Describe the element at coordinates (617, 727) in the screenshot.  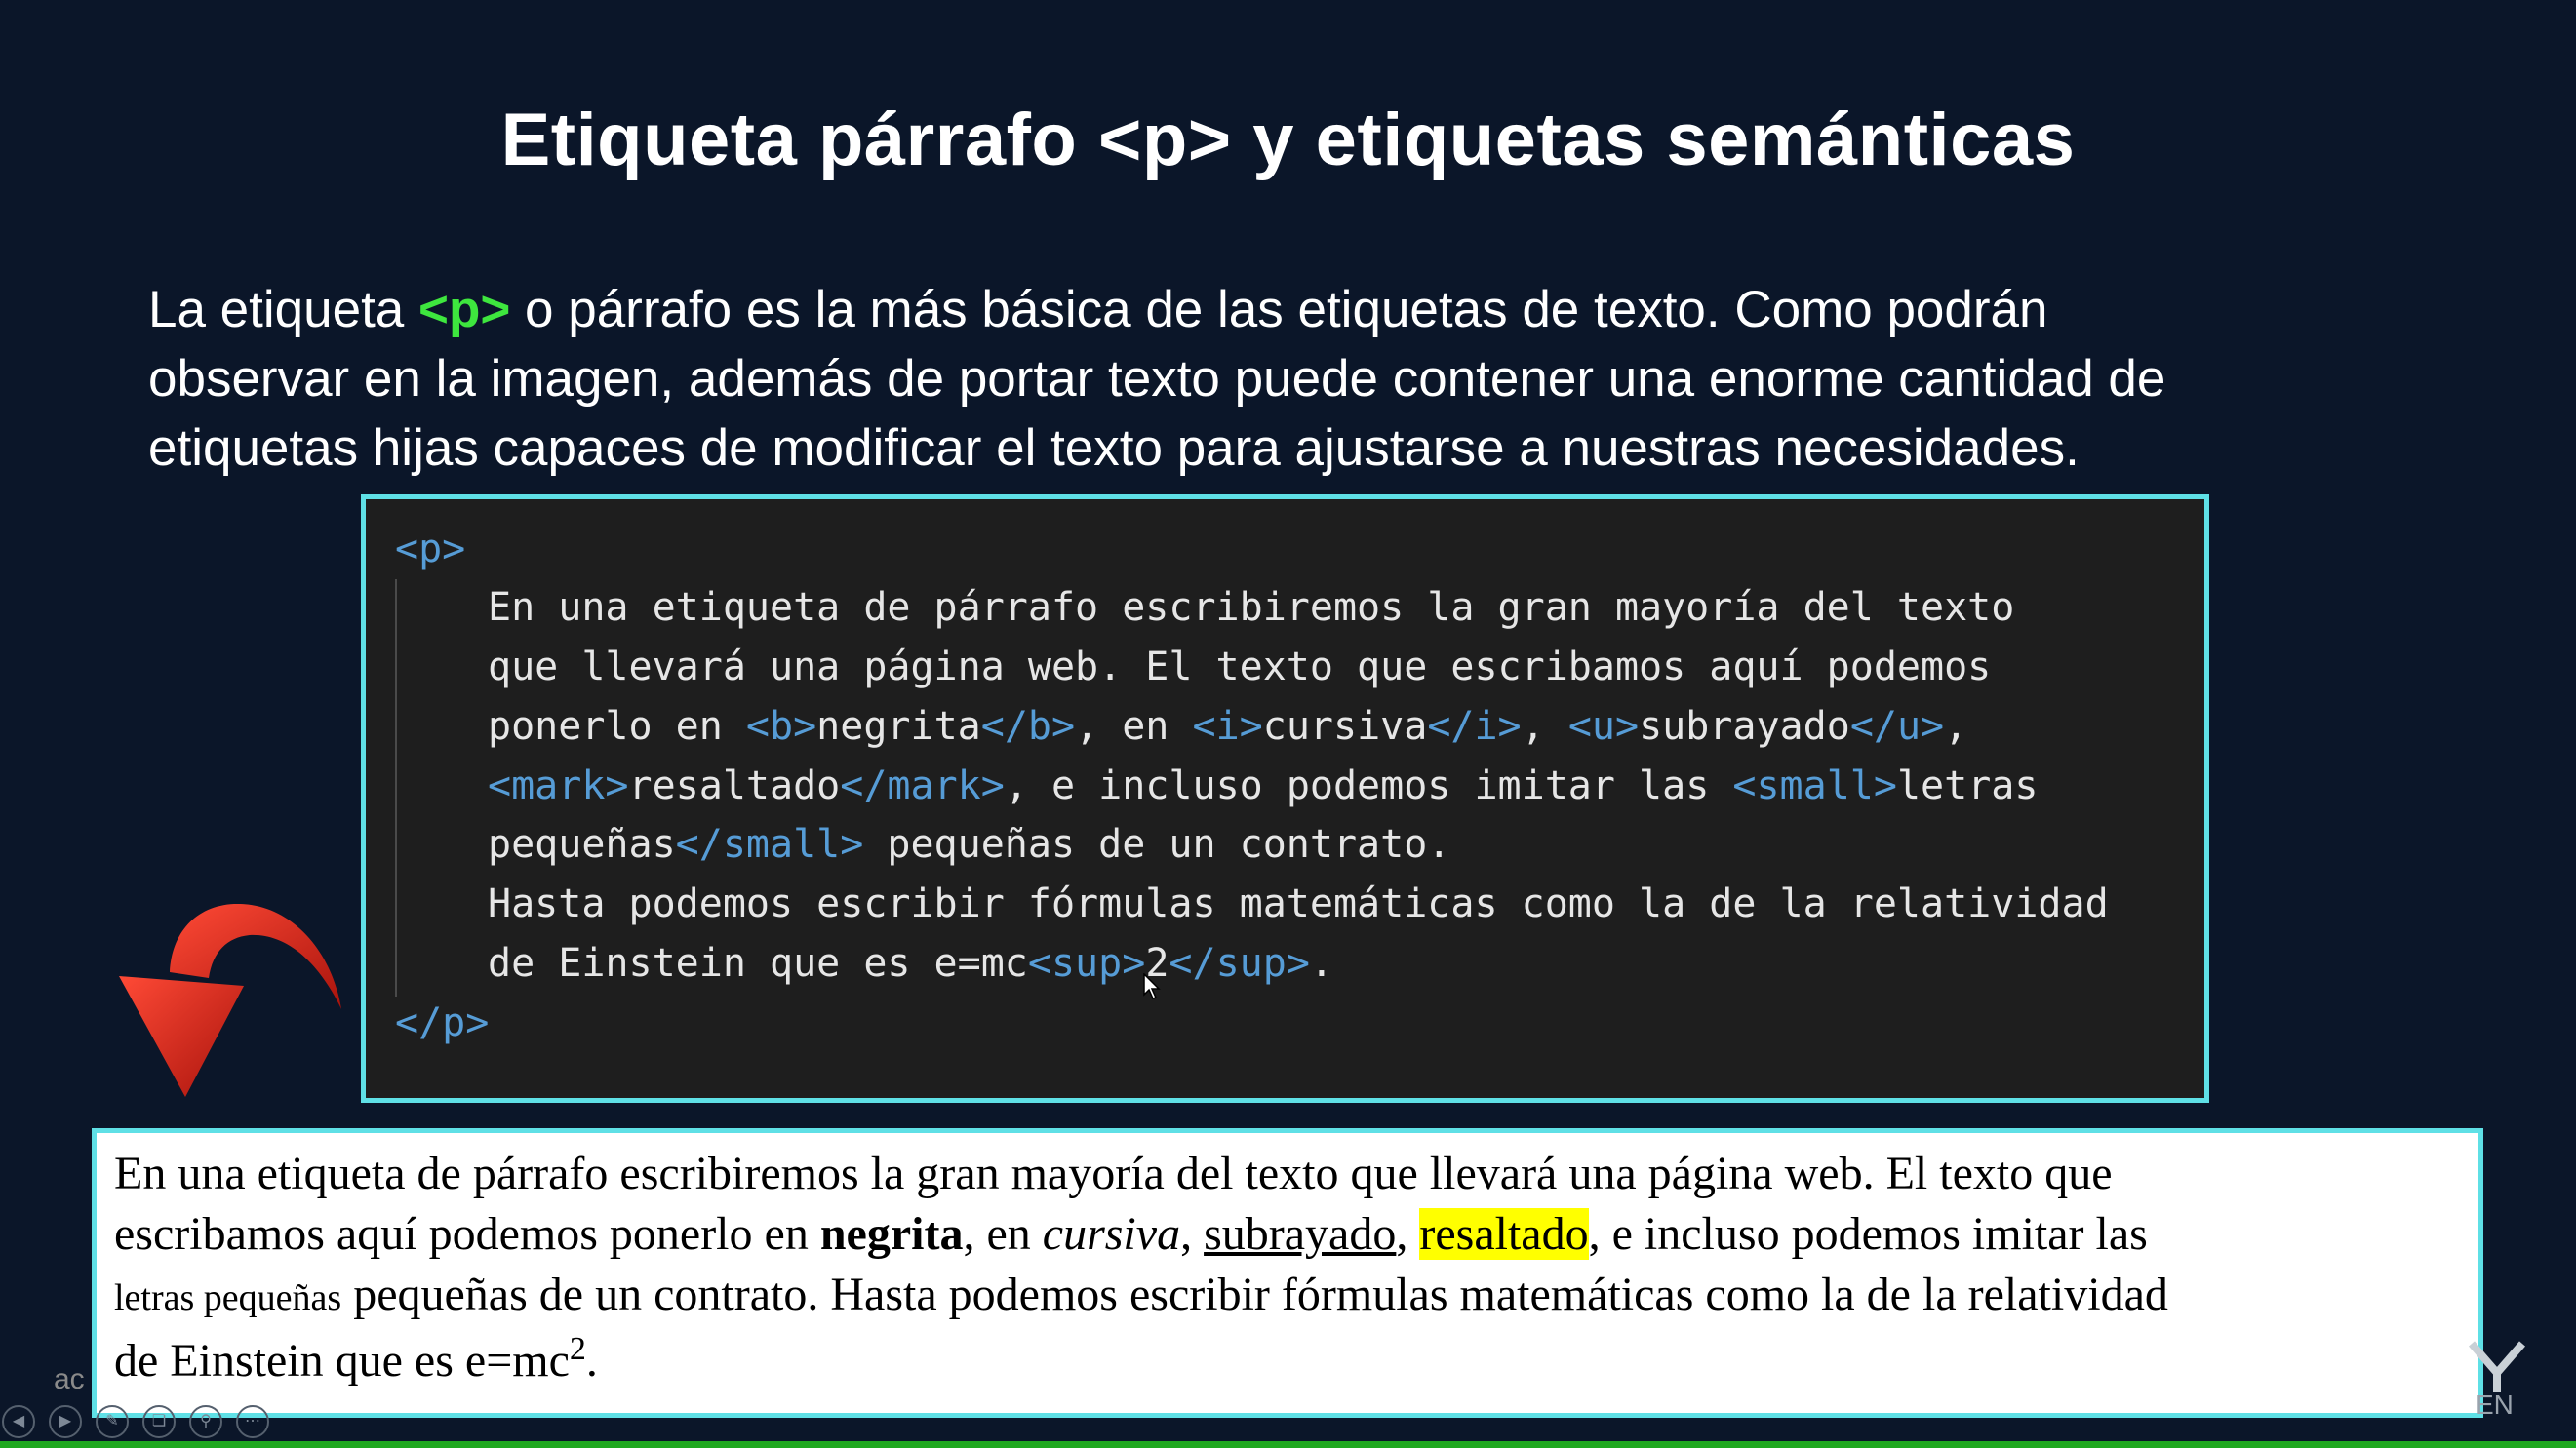
I see `code-text: ponerlo en` at that location.